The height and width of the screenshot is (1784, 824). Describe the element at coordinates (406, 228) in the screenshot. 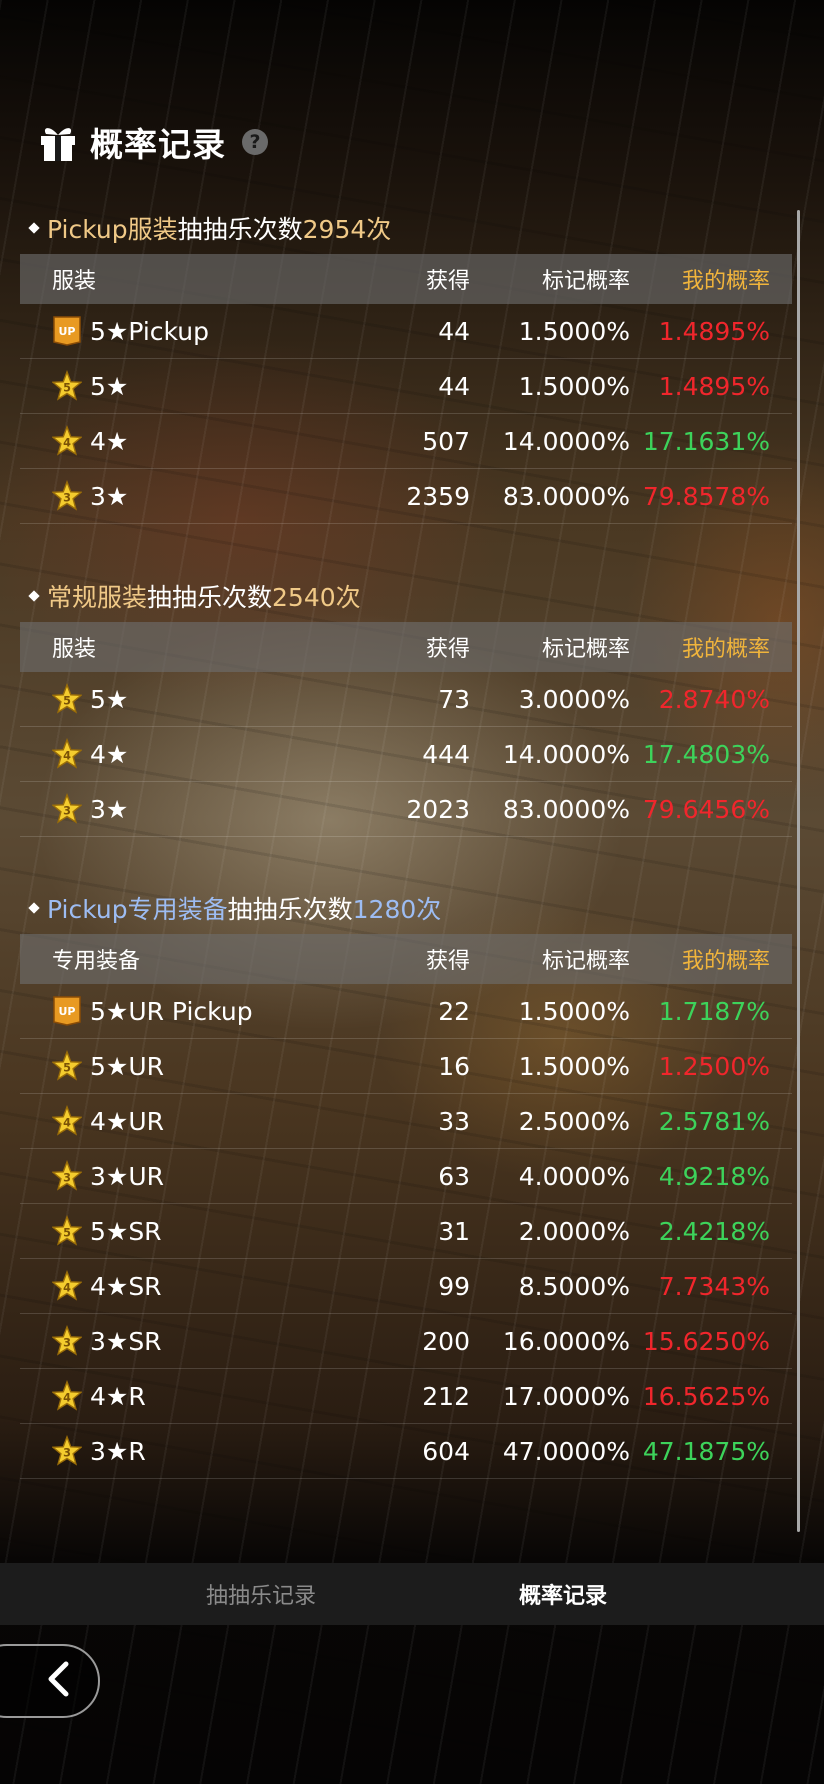

I see `section-title: Pickup服装 抽抽乐次数 2954次` at that location.